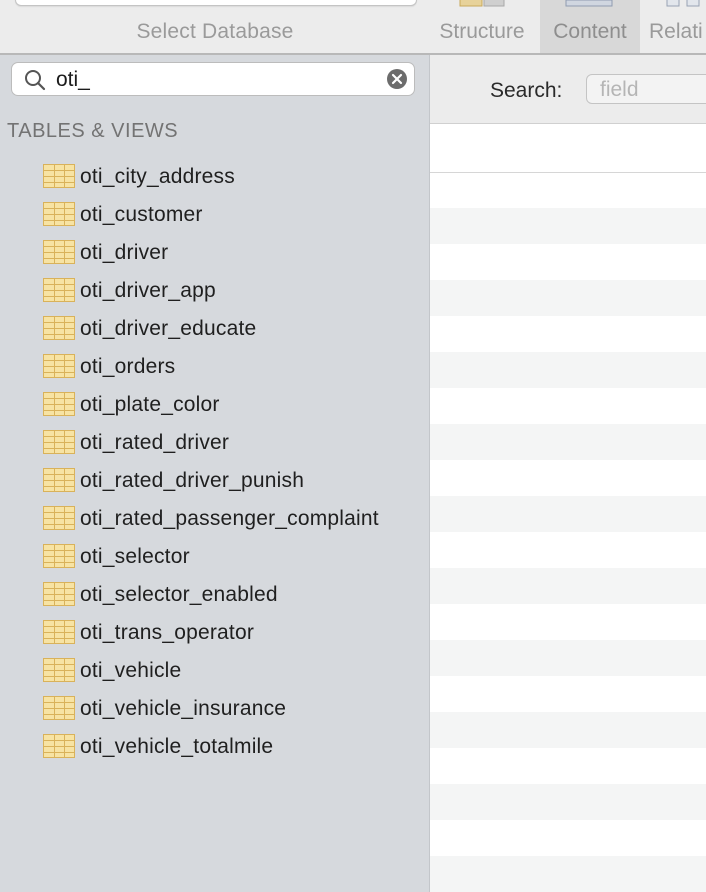 The width and height of the screenshot is (706, 892). I want to click on table-name: oti_city_address, so click(157, 176).